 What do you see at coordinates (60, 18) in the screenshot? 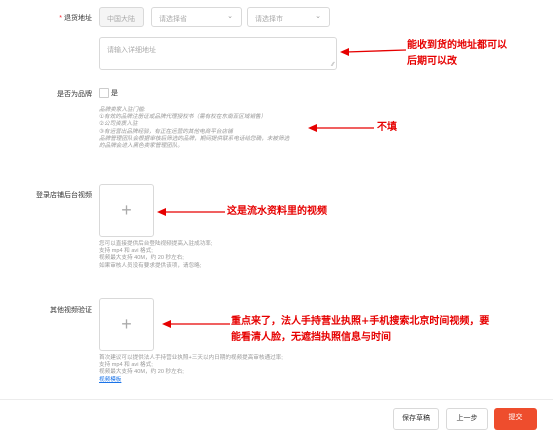
I see `required-star: *` at bounding box center [60, 18].